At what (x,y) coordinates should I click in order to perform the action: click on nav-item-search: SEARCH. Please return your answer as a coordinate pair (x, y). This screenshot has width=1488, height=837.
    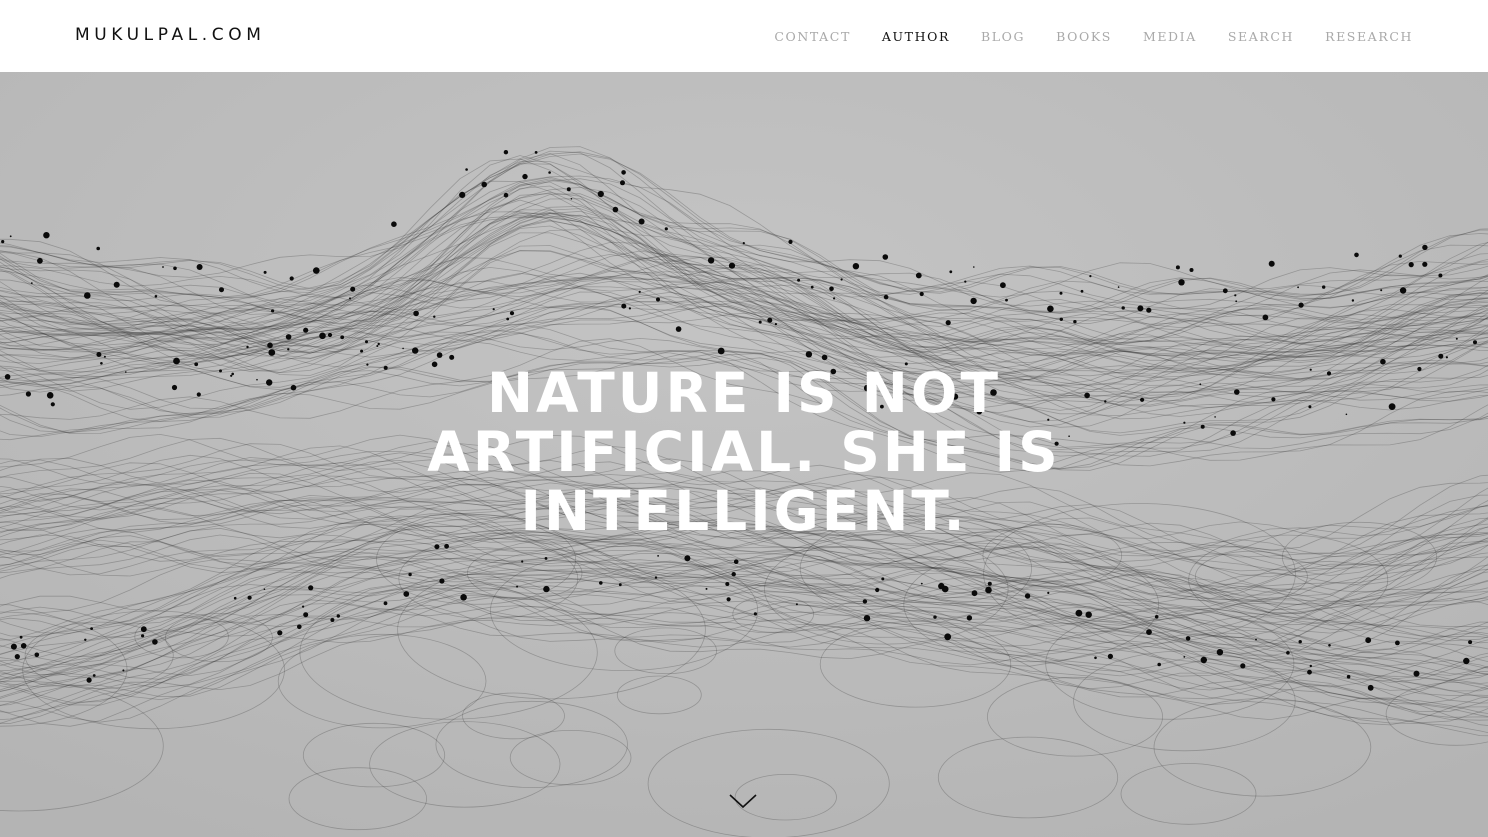
    Looking at the image, I should click on (1261, 36).